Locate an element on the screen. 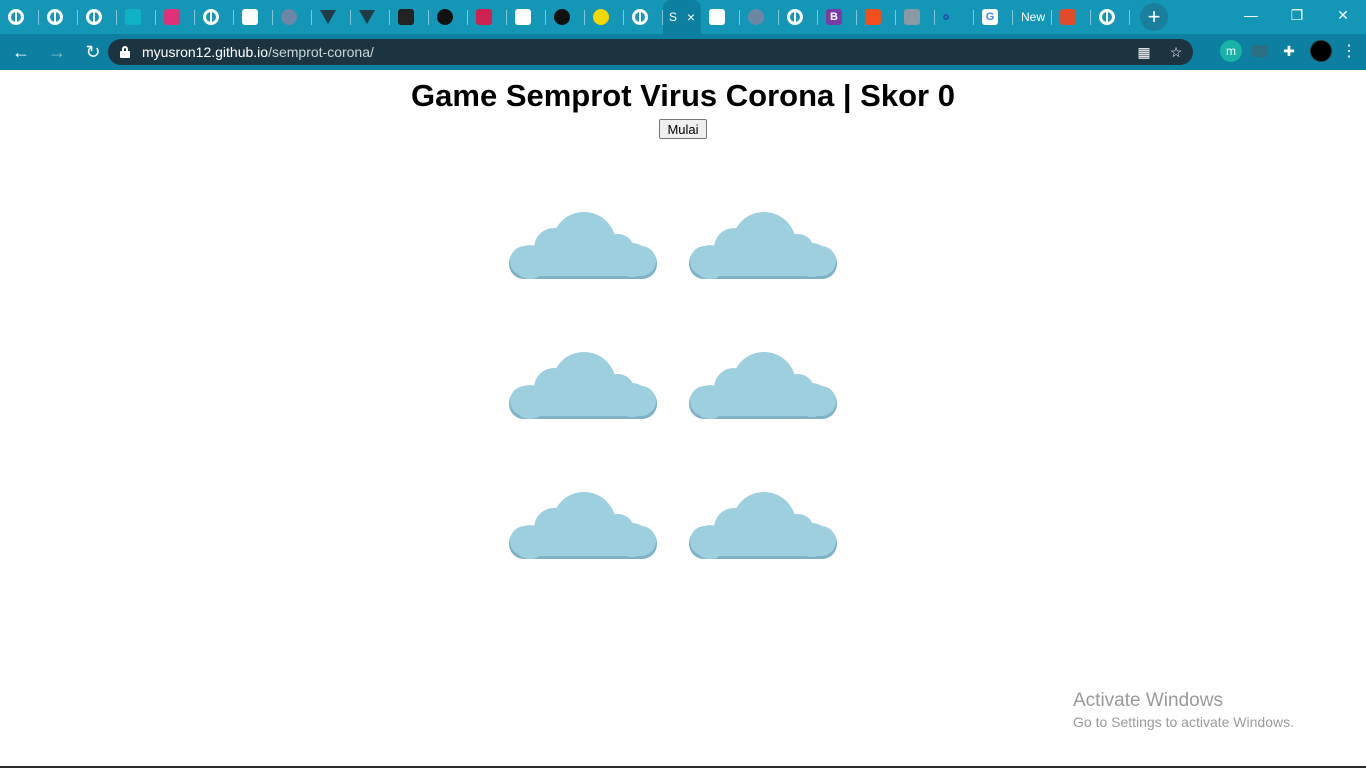 Image resolution: width=1366 pixels, height=768 pixels. tab-title: S is located at coordinates (673, 17).